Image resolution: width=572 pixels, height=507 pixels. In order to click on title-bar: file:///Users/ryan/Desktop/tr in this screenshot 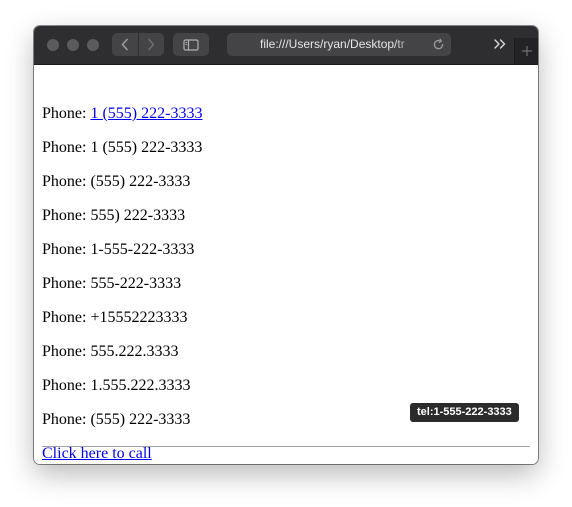, I will do `click(286, 45)`.